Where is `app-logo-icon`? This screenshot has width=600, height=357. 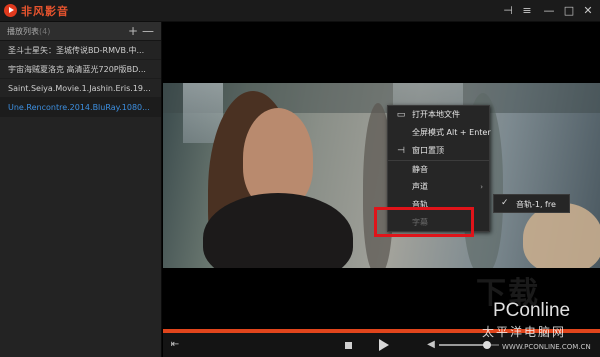 app-logo-icon is located at coordinates (10, 10).